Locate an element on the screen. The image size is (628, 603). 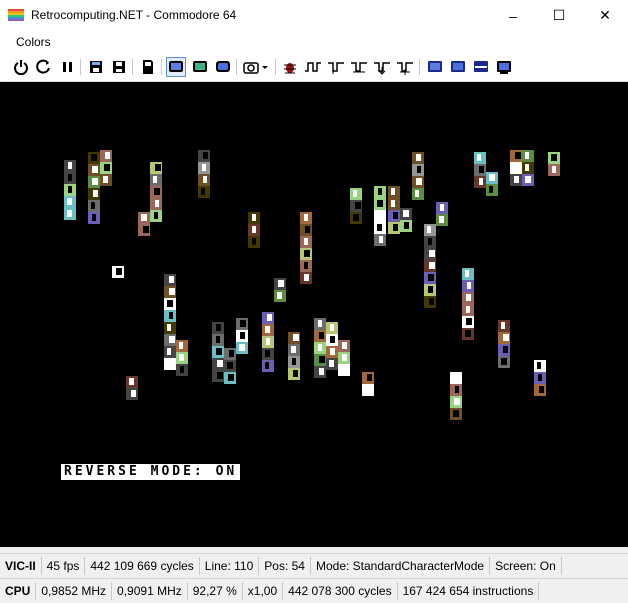
monitor-blue-icon is located at coordinates (176, 67).